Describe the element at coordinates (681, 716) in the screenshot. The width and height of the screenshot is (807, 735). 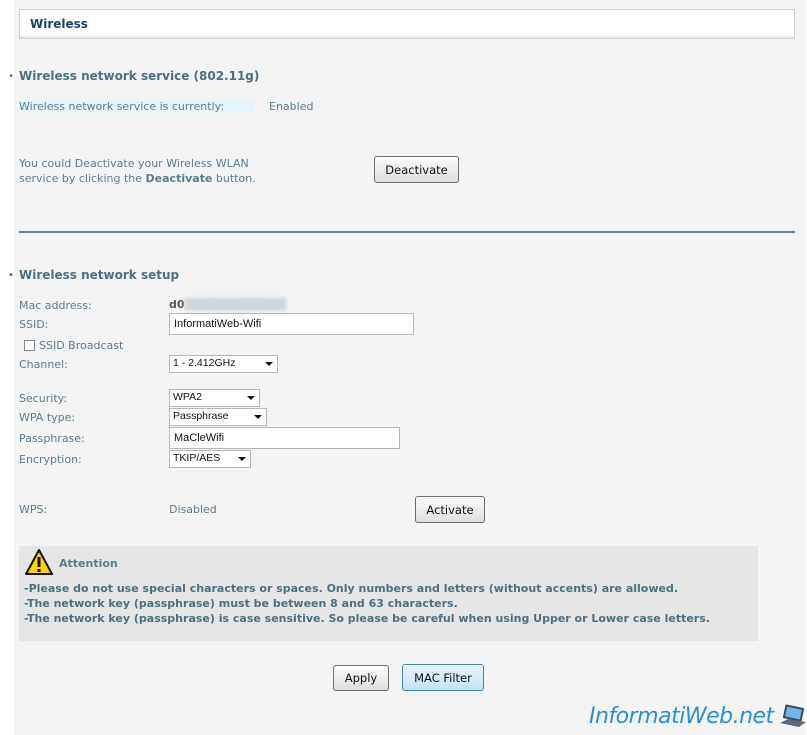
I see `watermark-text: InformatiWeb.net` at that location.